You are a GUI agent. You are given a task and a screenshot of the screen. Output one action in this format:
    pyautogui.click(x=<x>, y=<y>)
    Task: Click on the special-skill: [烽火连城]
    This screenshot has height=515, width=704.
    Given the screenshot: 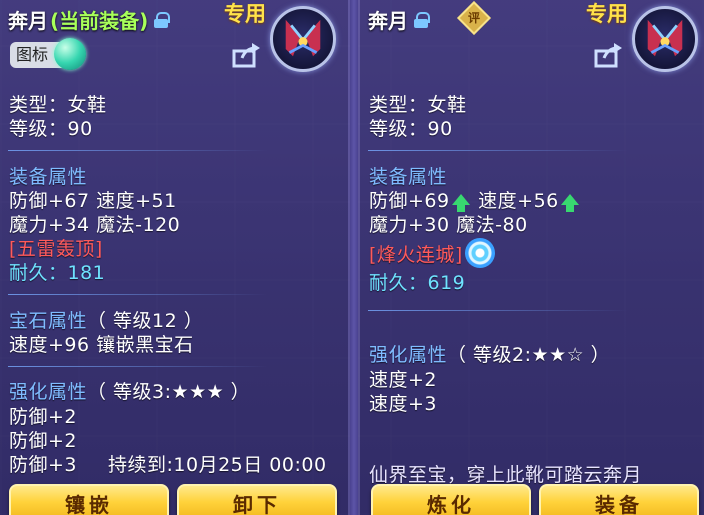 What is the action you would take?
    pyautogui.click(x=416, y=255)
    